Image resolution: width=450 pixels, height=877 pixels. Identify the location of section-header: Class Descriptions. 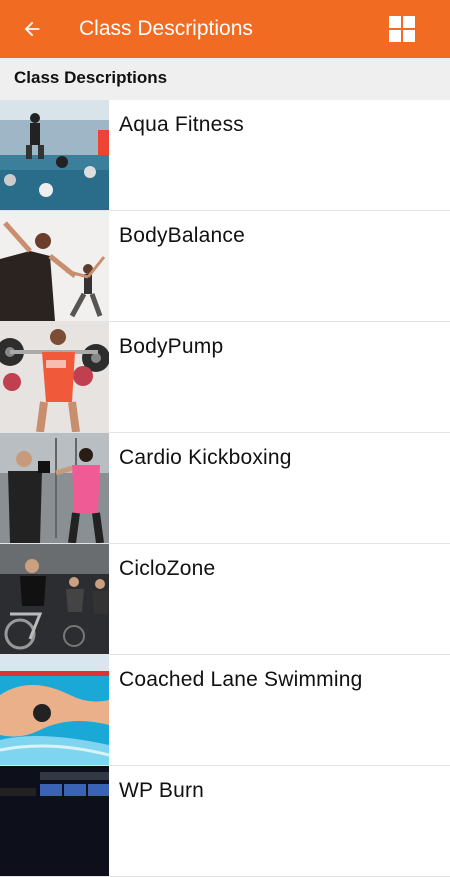
(225, 79).